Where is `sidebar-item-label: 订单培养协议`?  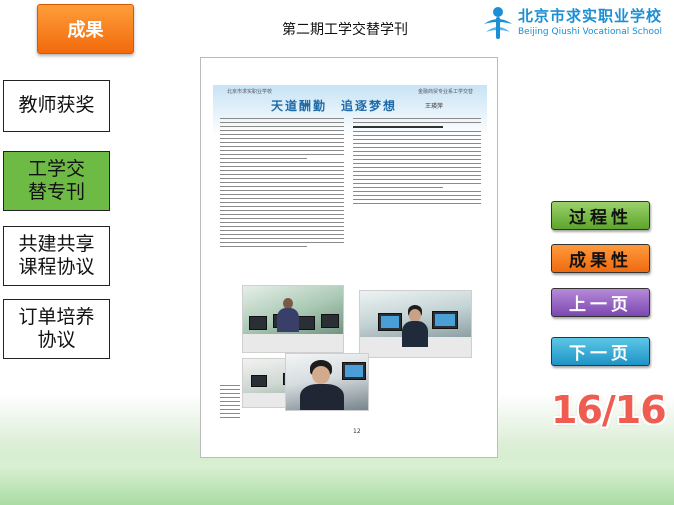 sidebar-item-label: 订单培养协议 is located at coordinates (56, 328).